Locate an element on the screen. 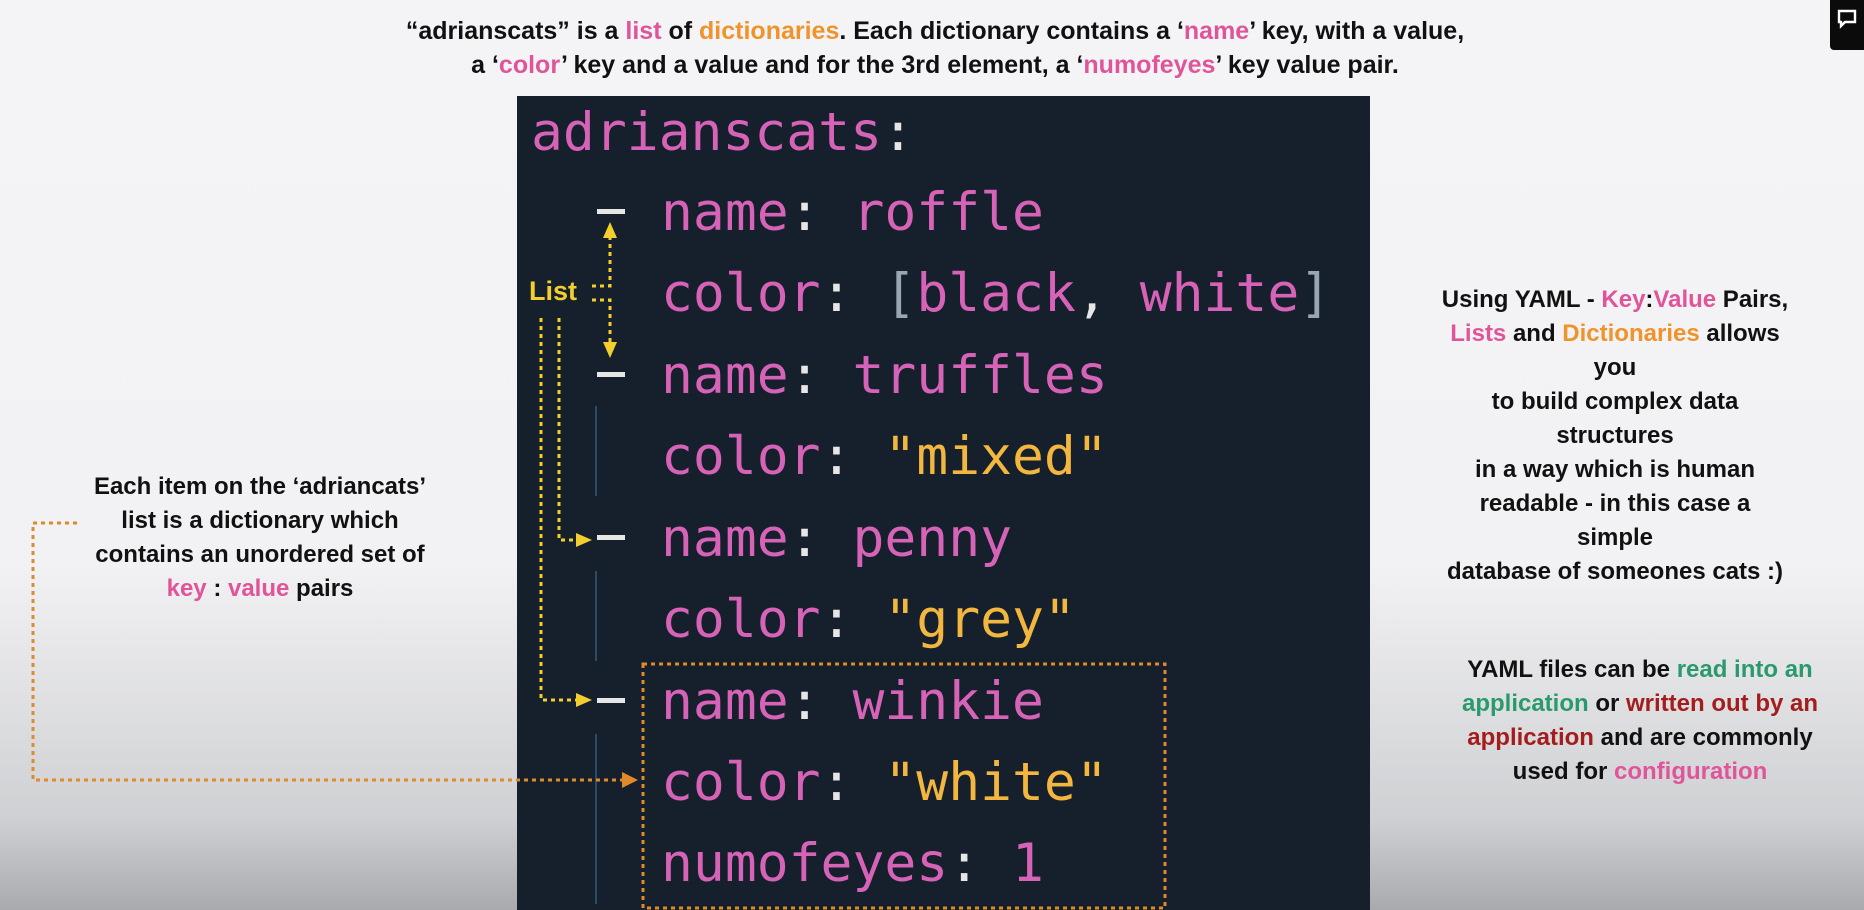 This screenshot has width=1864, height=910. right-note-line: application or written out by an is located at coordinates (1640, 704).